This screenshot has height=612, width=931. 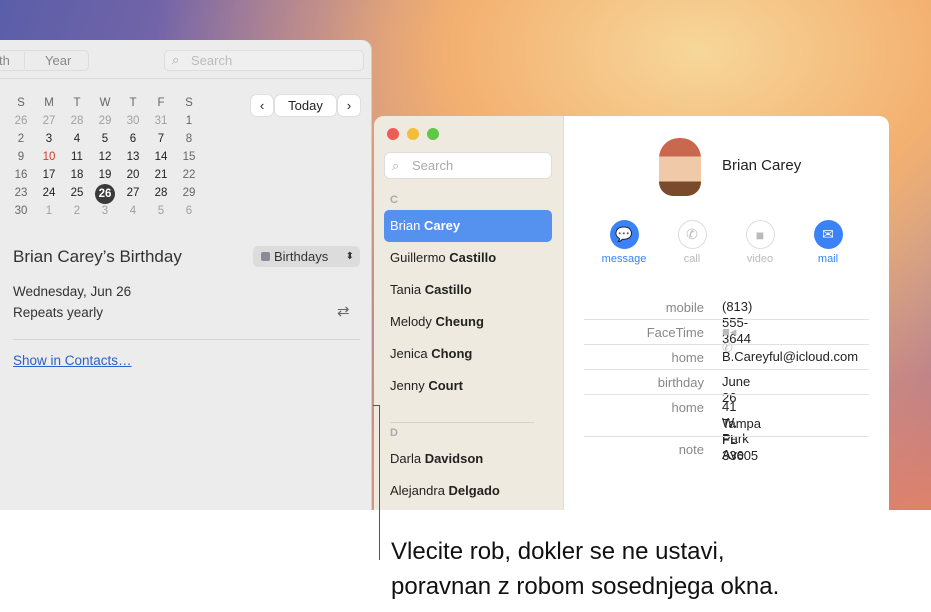 I want to click on calendar-day: 9, so click(x=21, y=157).